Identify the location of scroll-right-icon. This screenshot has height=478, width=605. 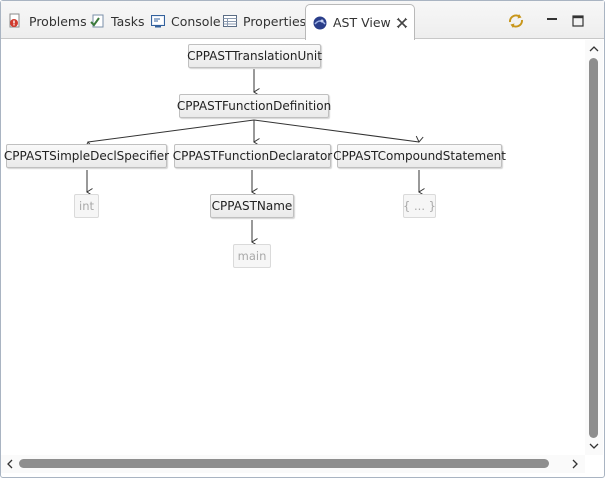
(575, 465).